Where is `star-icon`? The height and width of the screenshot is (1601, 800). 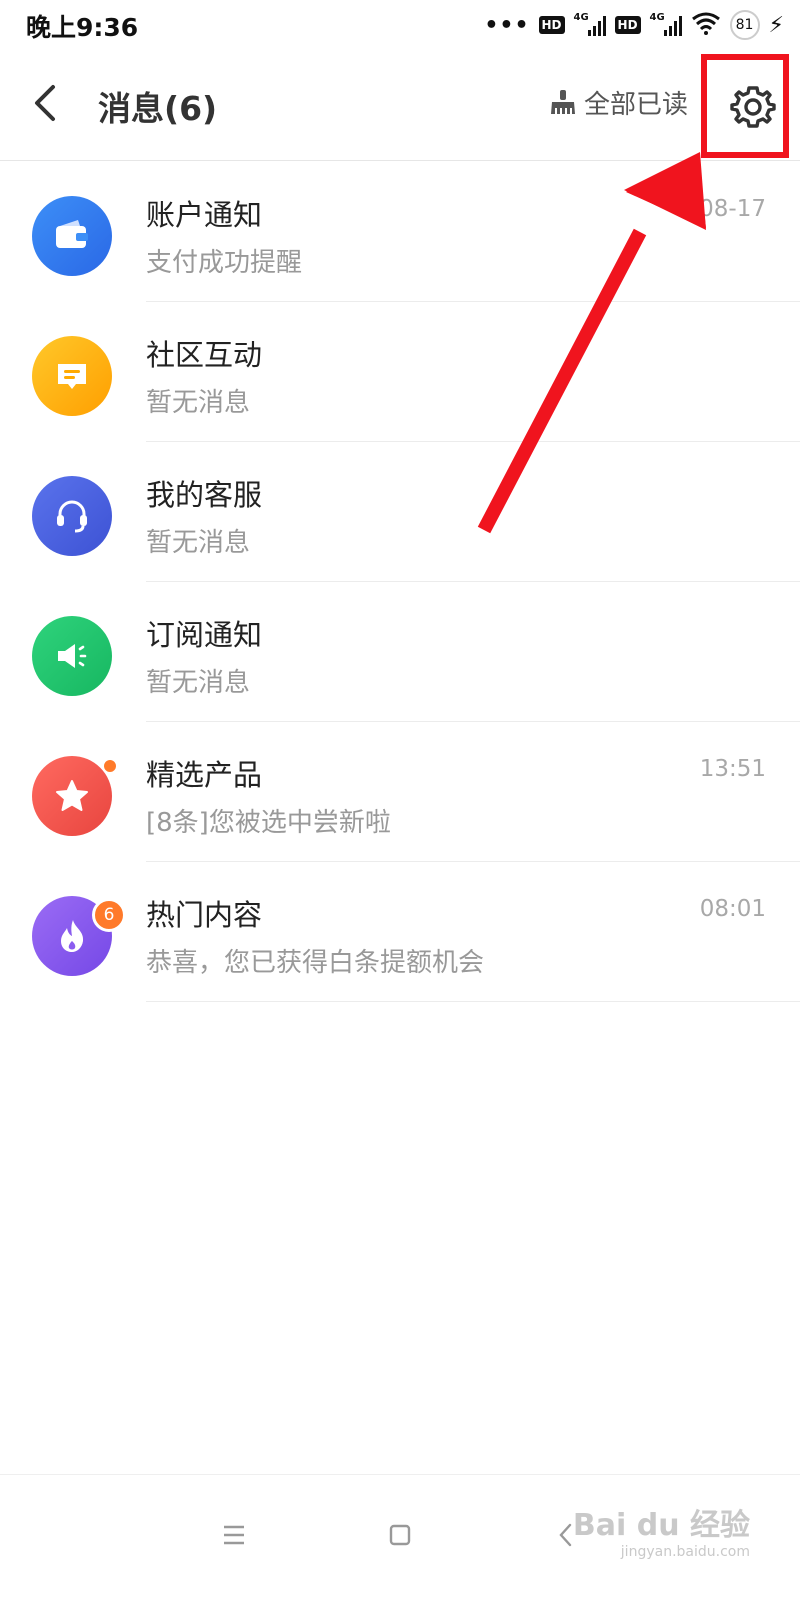
star-icon is located at coordinates (72, 796).